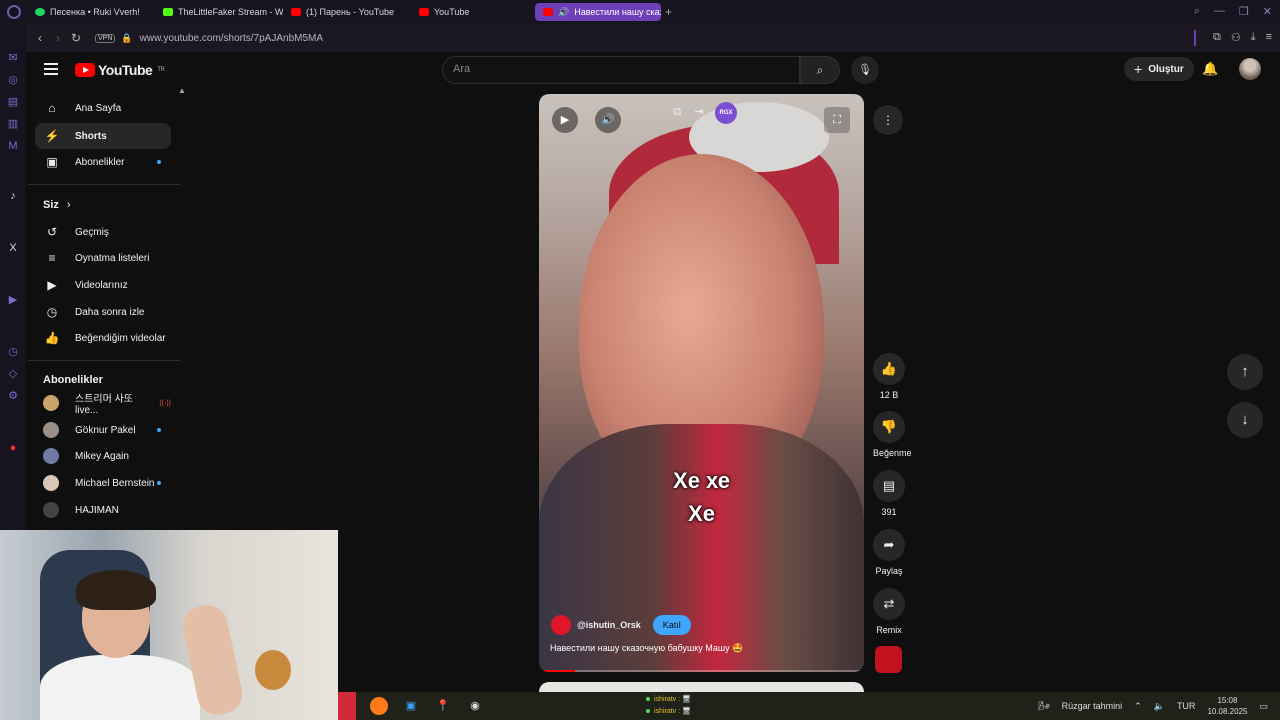  I want to click on chevron-up-icon: ⌃, so click(1138, 706).